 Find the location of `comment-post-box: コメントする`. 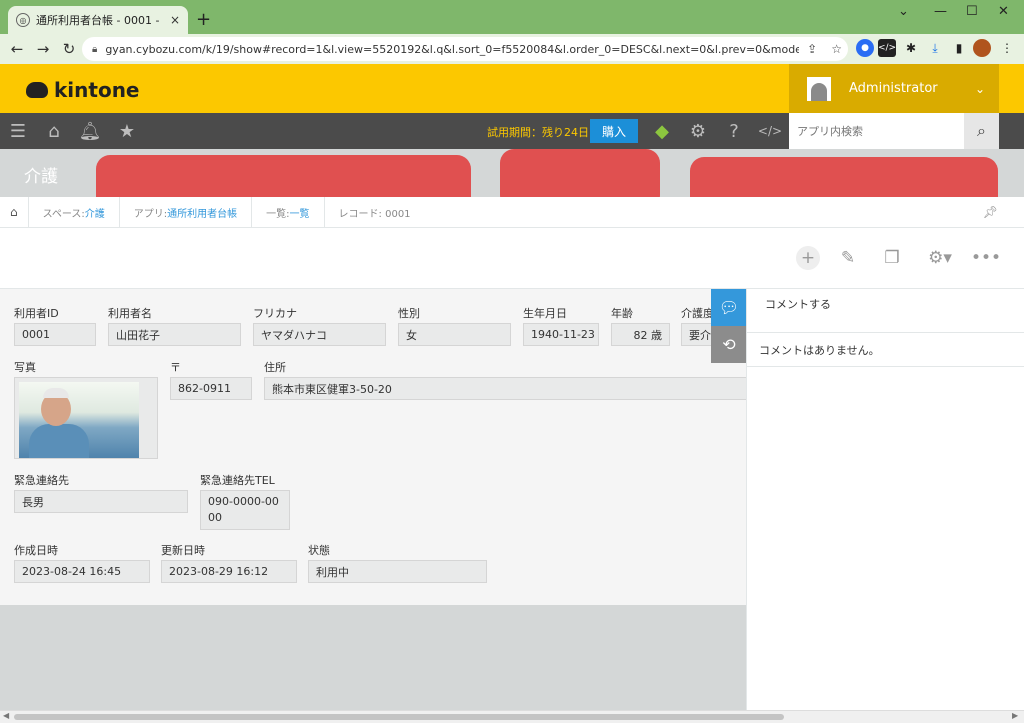

comment-post-box: コメントする is located at coordinates (885, 311).